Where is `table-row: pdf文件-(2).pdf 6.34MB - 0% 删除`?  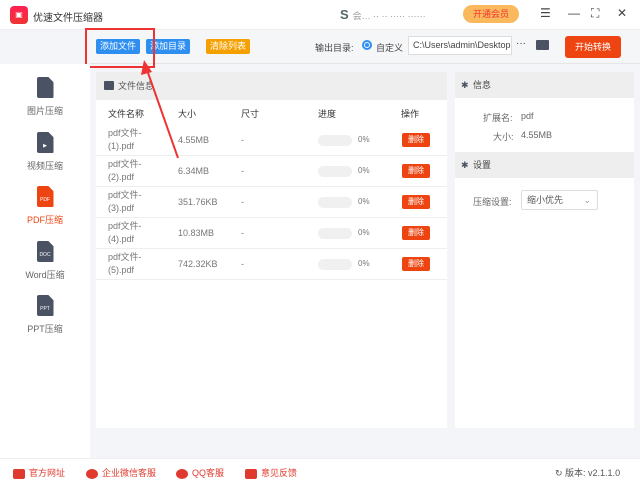 table-row: pdf文件-(2).pdf 6.34MB - 0% 删除 is located at coordinates (271, 171).